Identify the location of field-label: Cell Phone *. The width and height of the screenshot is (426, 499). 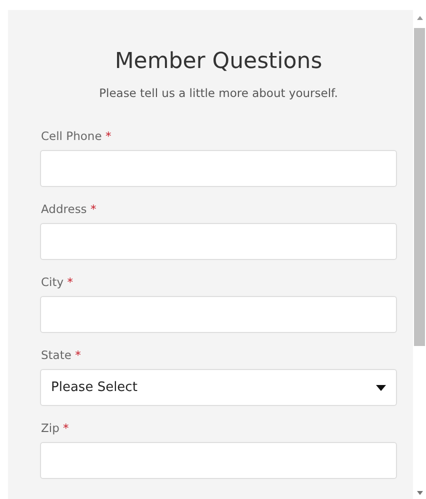
(76, 136).